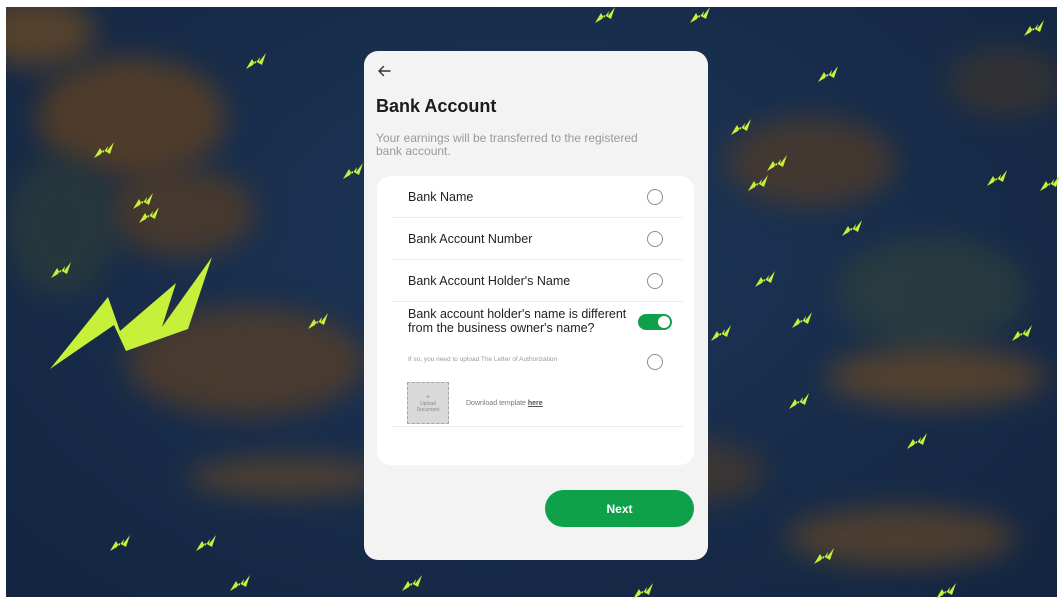 The image size is (1059, 599). I want to click on download-template-prefix: Download template, so click(496, 403).